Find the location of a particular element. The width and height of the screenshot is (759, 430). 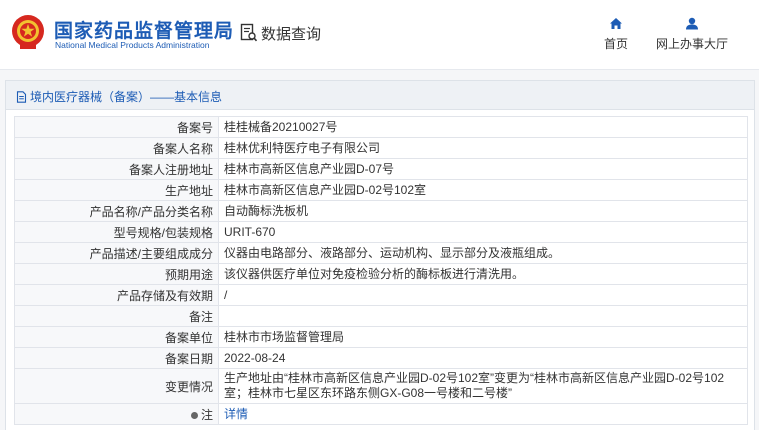

table-row: 备注 is located at coordinates (381, 316).